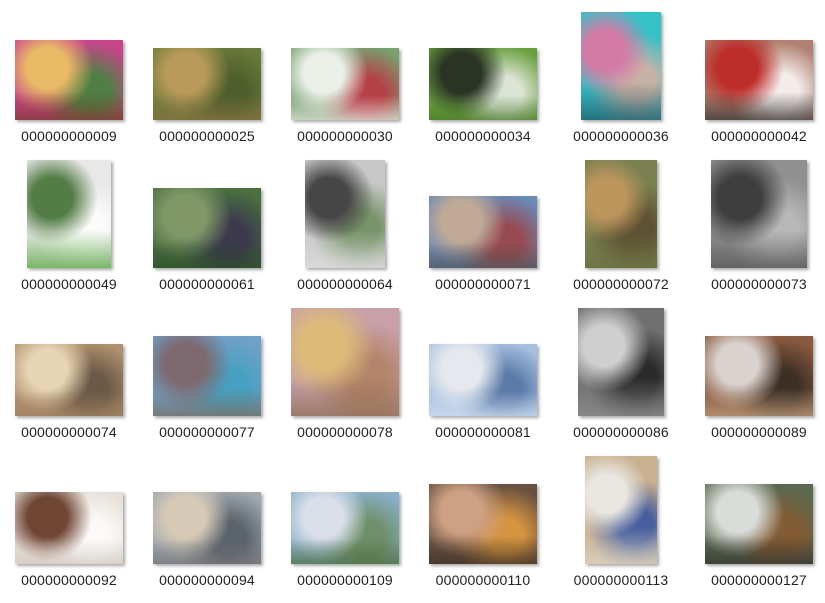 The width and height of the screenshot is (825, 603). What do you see at coordinates (207, 580) in the screenshot?
I see `file-name-label: 000000000094` at bounding box center [207, 580].